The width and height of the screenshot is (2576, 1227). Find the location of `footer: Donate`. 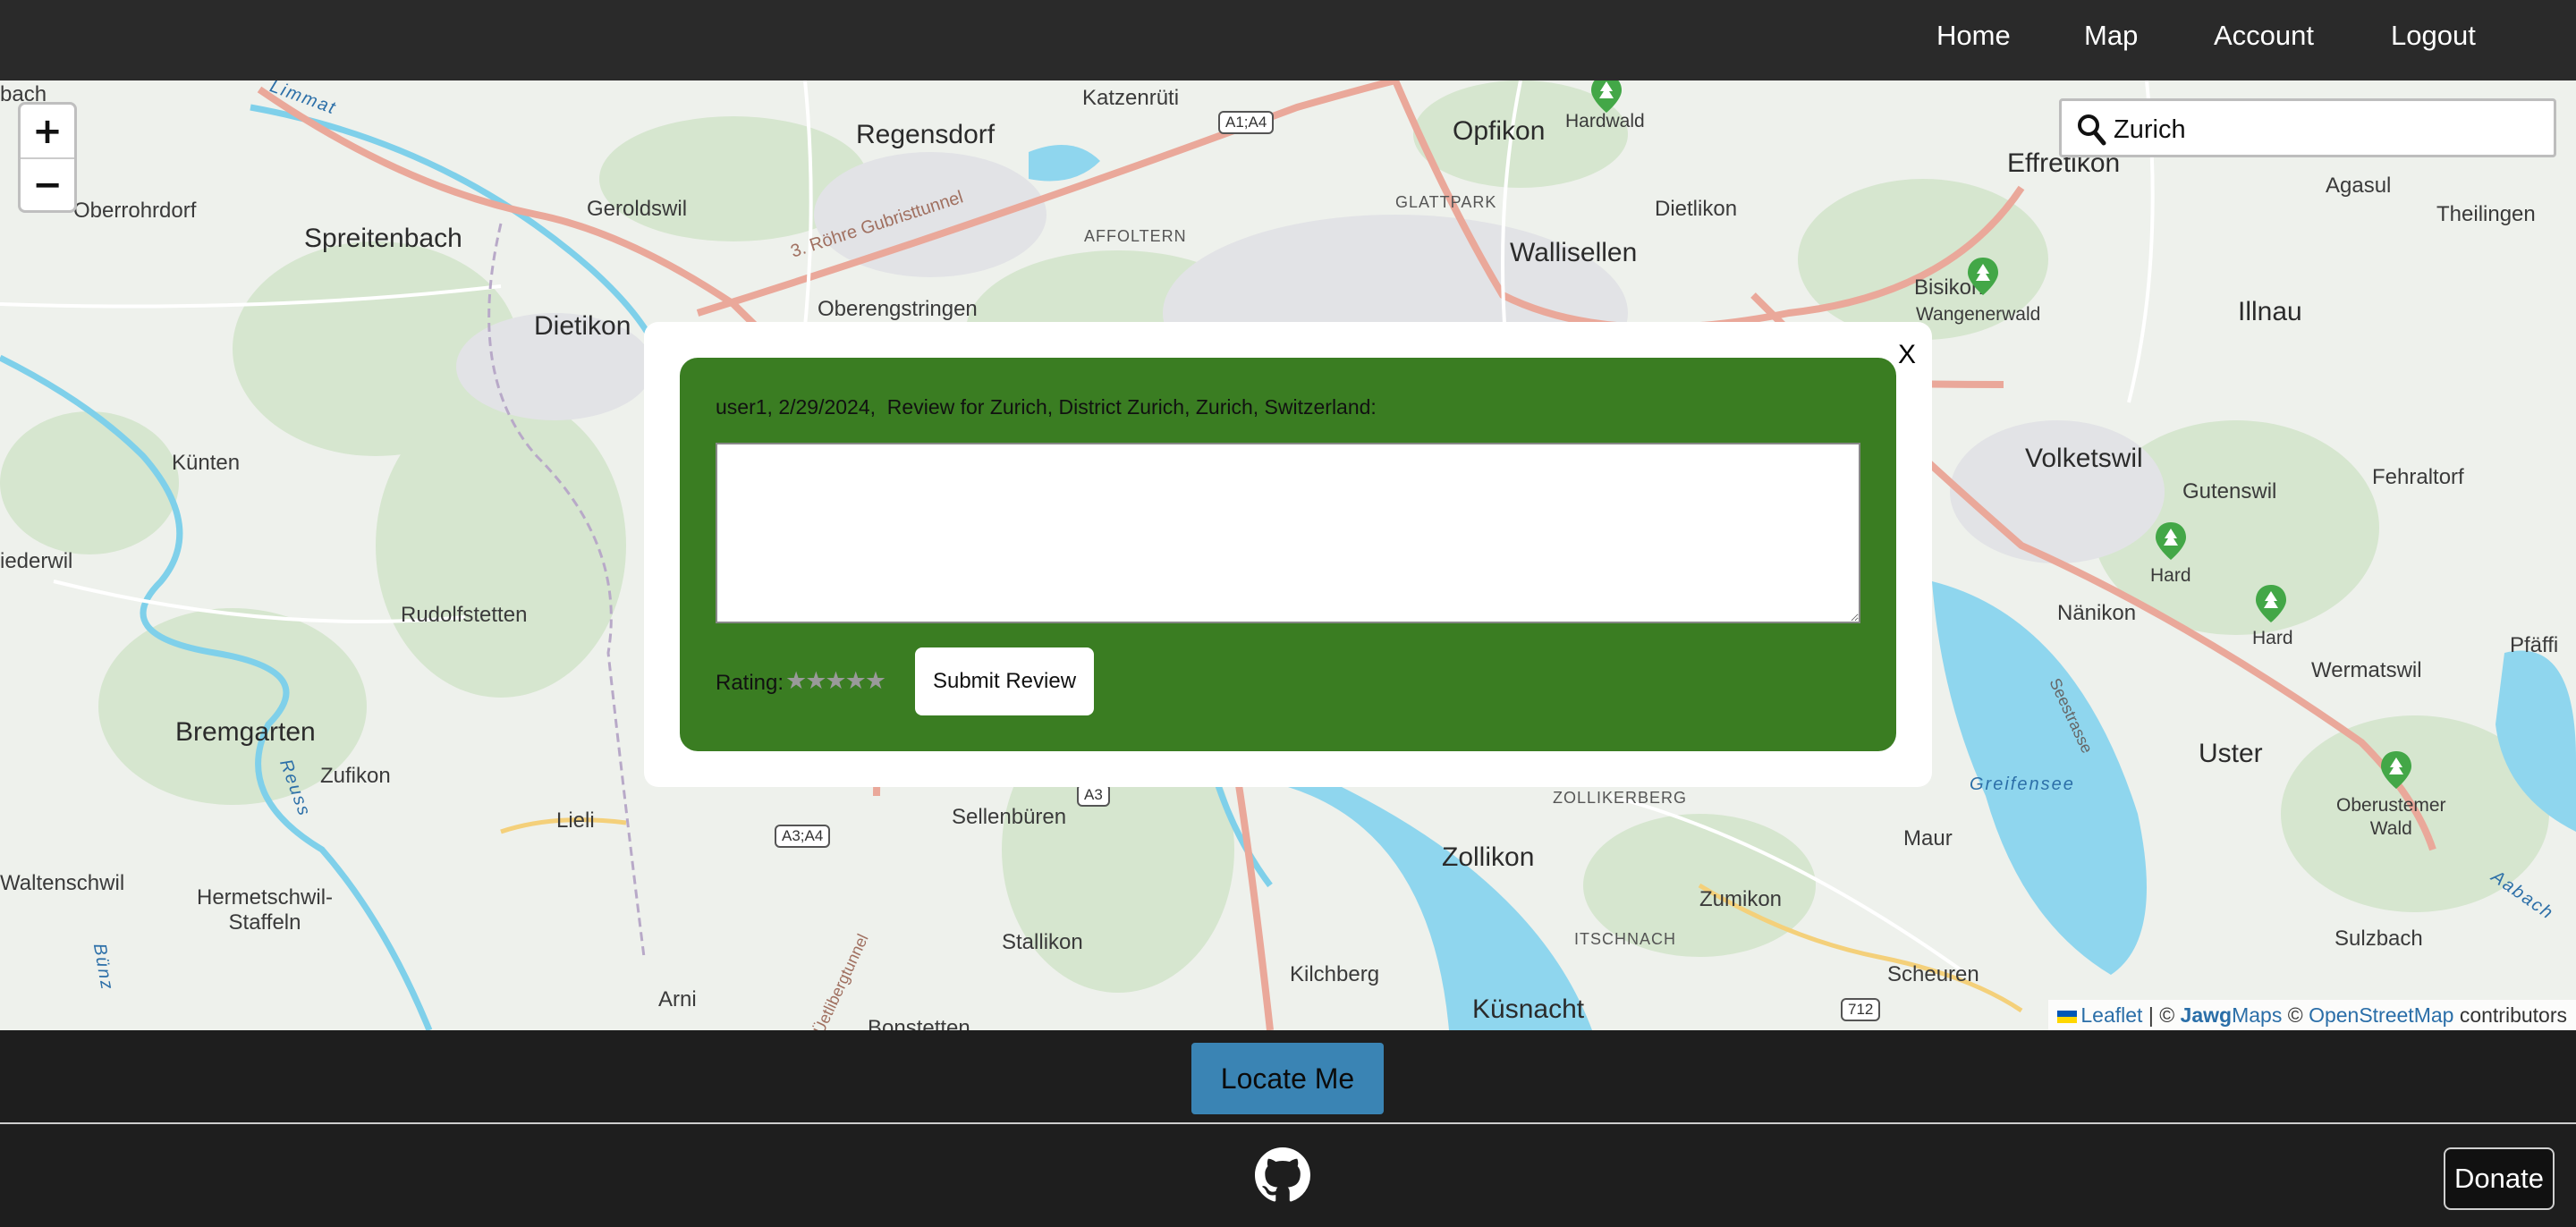

footer: Donate is located at coordinates (1288, 1176).